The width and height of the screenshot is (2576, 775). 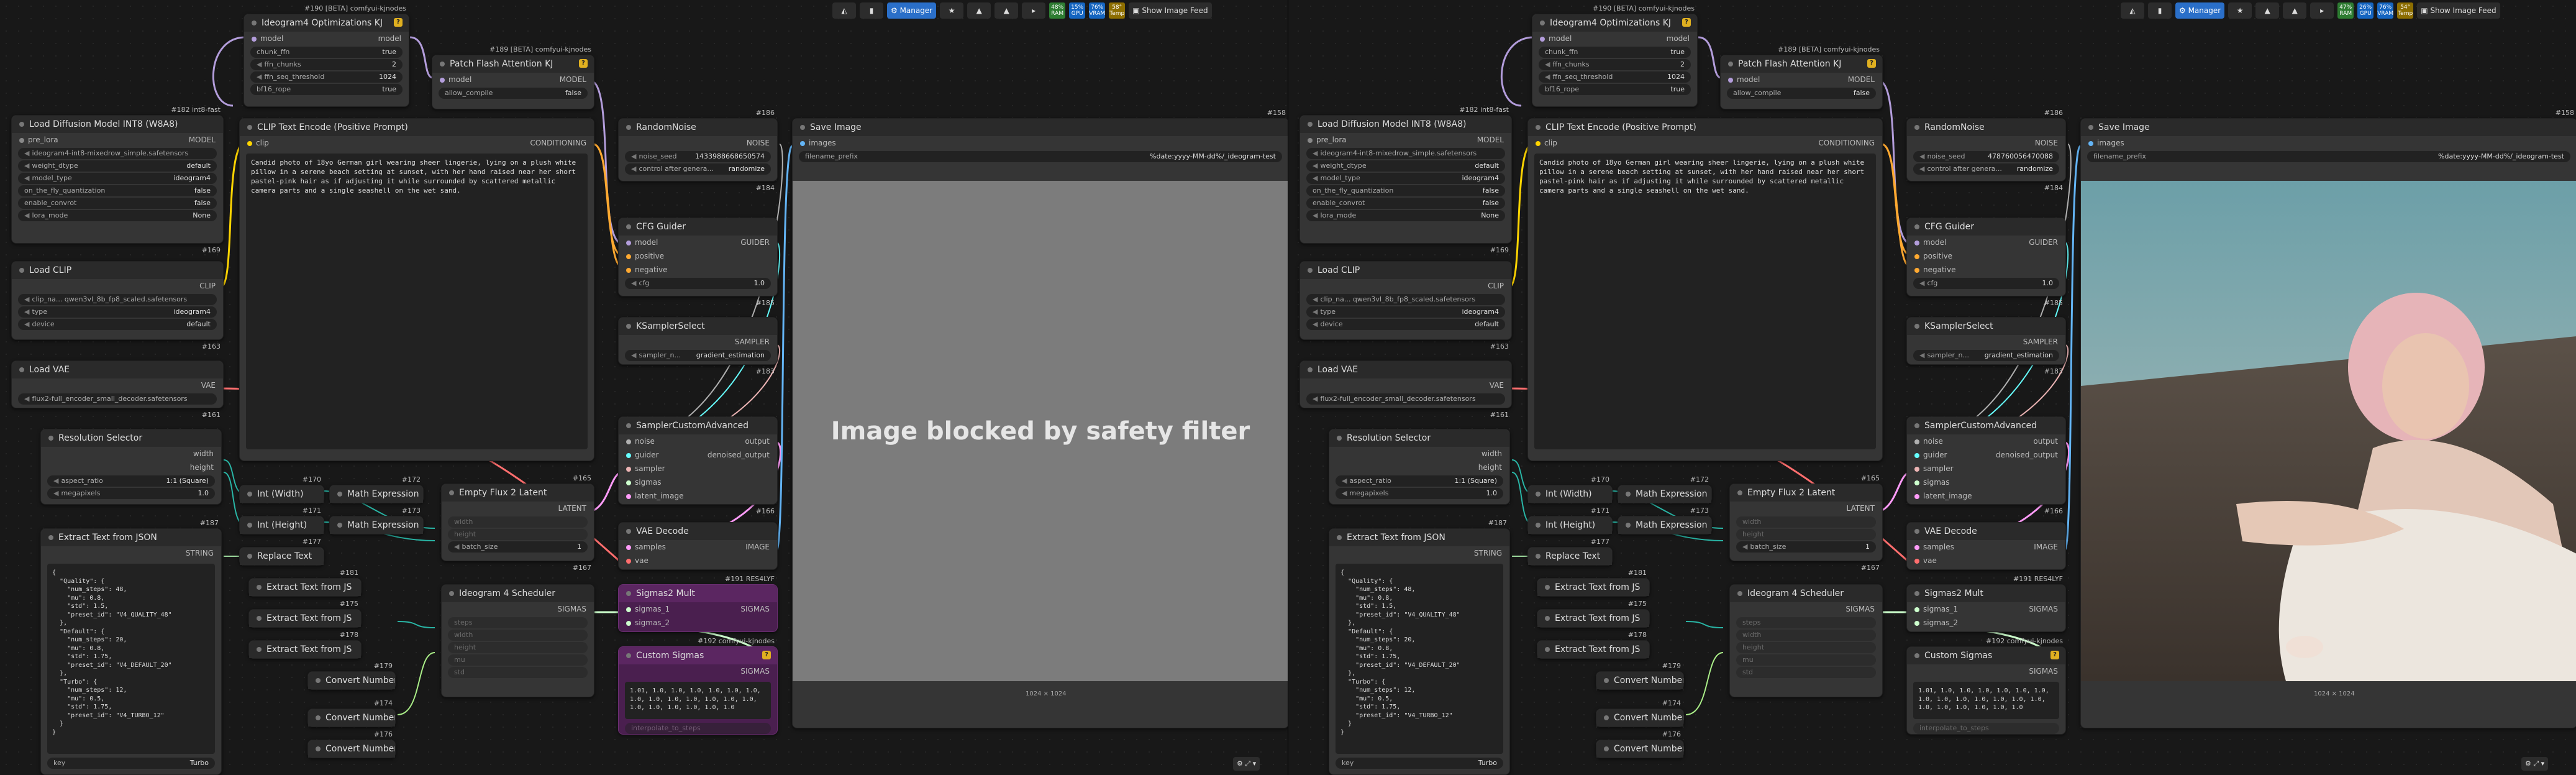 What do you see at coordinates (1040, 143) in the screenshot?
I see `images-slot: images` at bounding box center [1040, 143].